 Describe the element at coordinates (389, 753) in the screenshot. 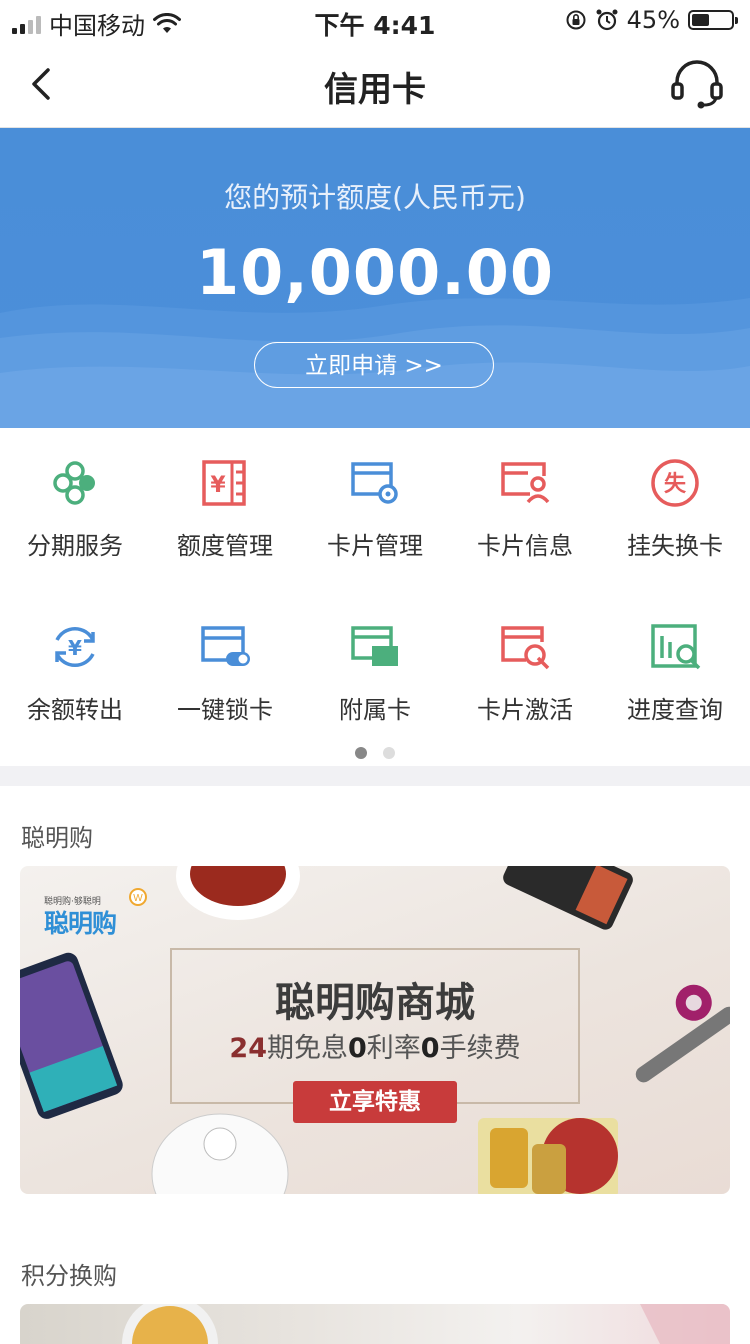

I see `page-dot` at that location.